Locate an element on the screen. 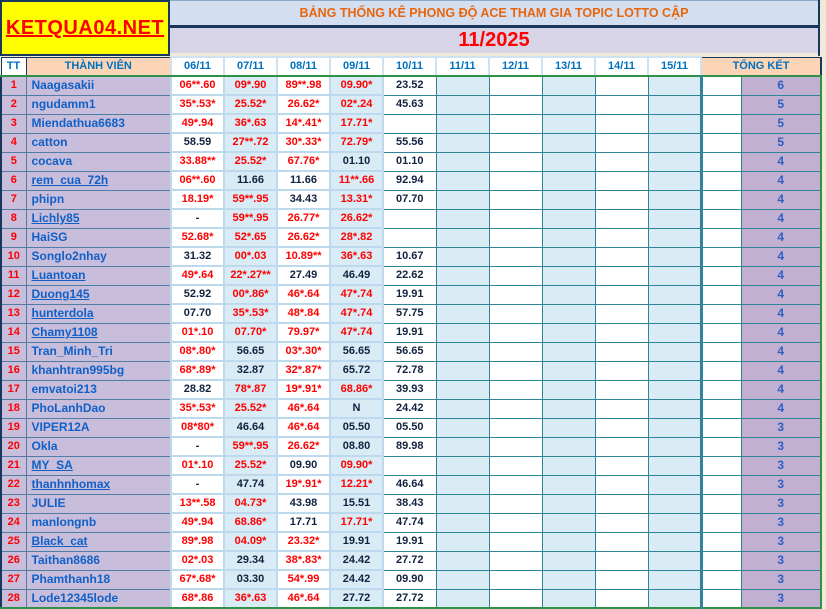  header-member: THÀNH VIÊN is located at coordinates (98, 66).